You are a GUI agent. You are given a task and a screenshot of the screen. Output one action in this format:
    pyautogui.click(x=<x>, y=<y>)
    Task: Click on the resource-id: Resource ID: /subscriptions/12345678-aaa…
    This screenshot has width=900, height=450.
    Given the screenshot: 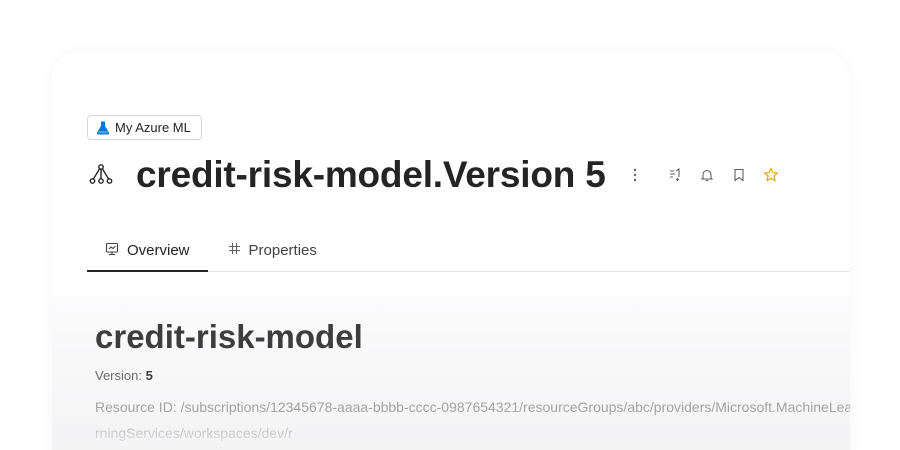 What is the action you would take?
    pyautogui.click(x=472, y=420)
    